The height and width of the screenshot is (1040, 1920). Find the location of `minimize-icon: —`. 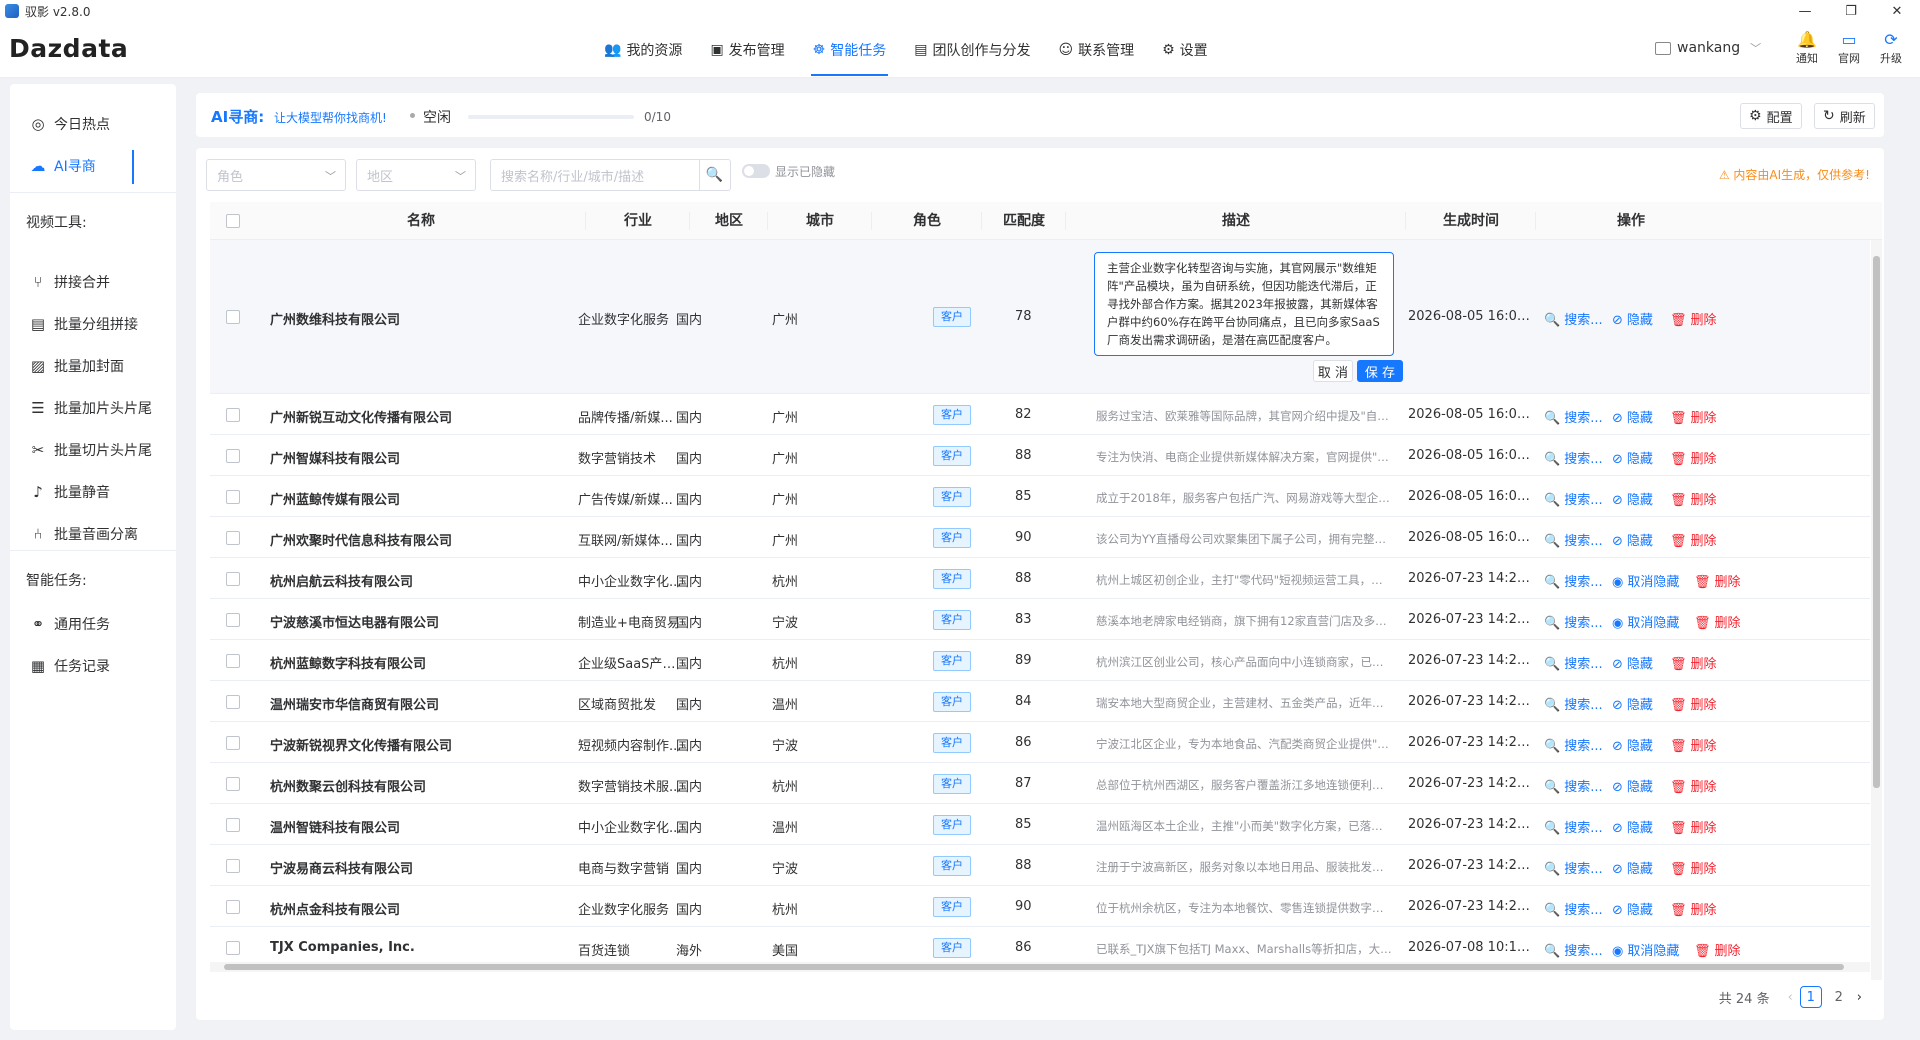

minimize-icon: — is located at coordinates (1805, 11).